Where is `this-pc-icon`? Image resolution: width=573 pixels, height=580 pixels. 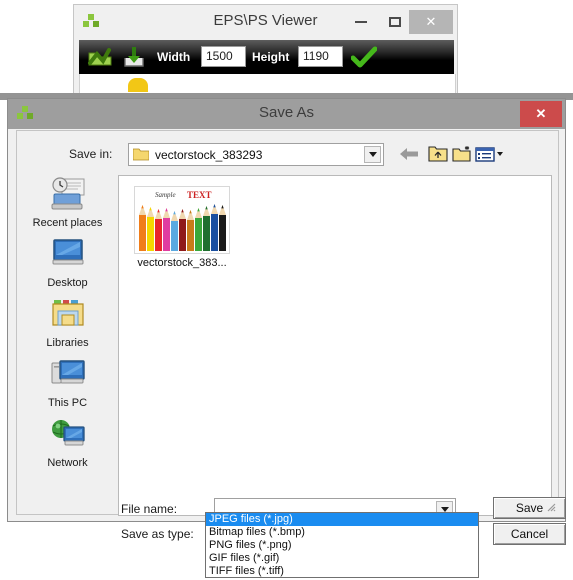 this-pc-icon is located at coordinates (68, 372).